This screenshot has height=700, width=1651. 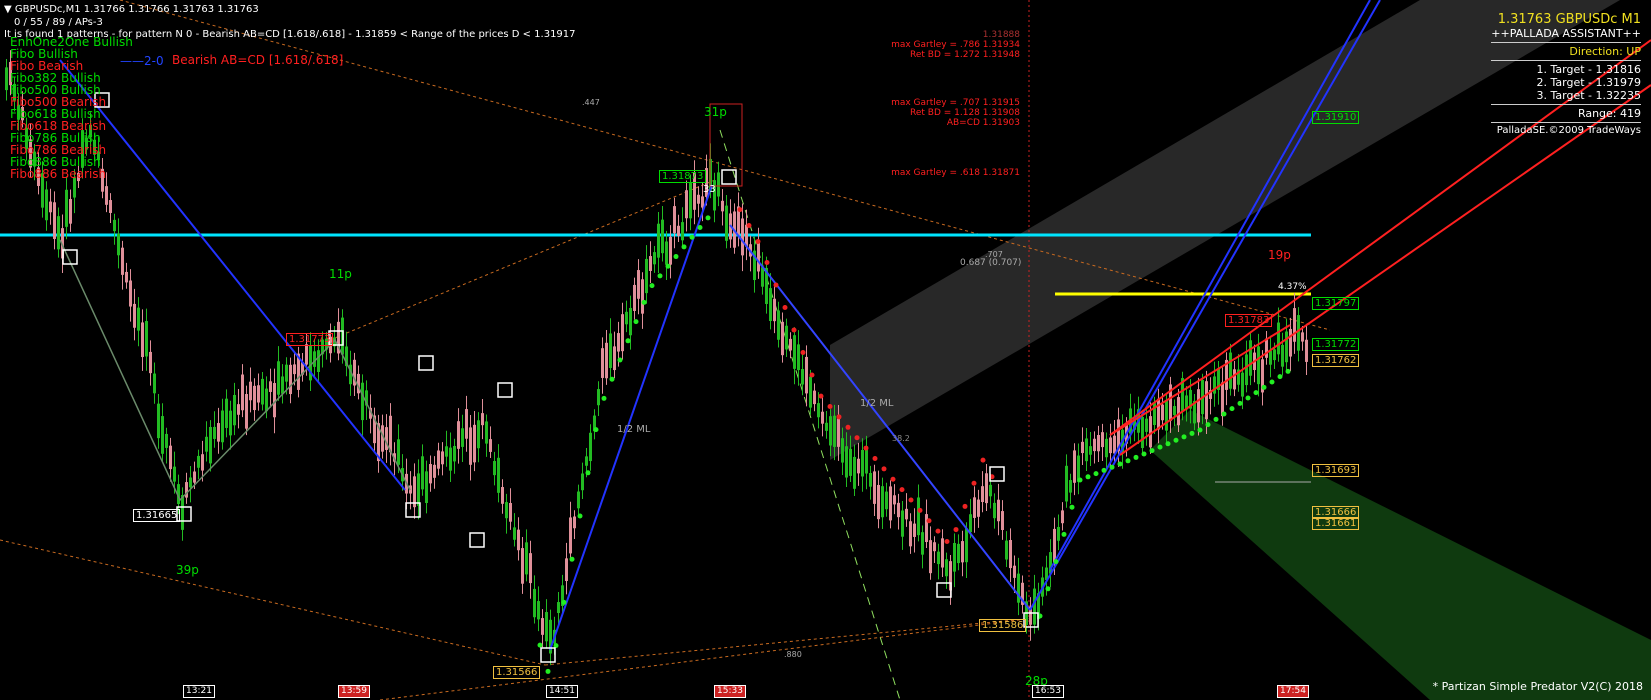 What do you see at coordinates (1569, 19) in the screenshot?
I see `panel-title: 1.31763 GBPUSDc M1` at bounding box center [1569, 19].